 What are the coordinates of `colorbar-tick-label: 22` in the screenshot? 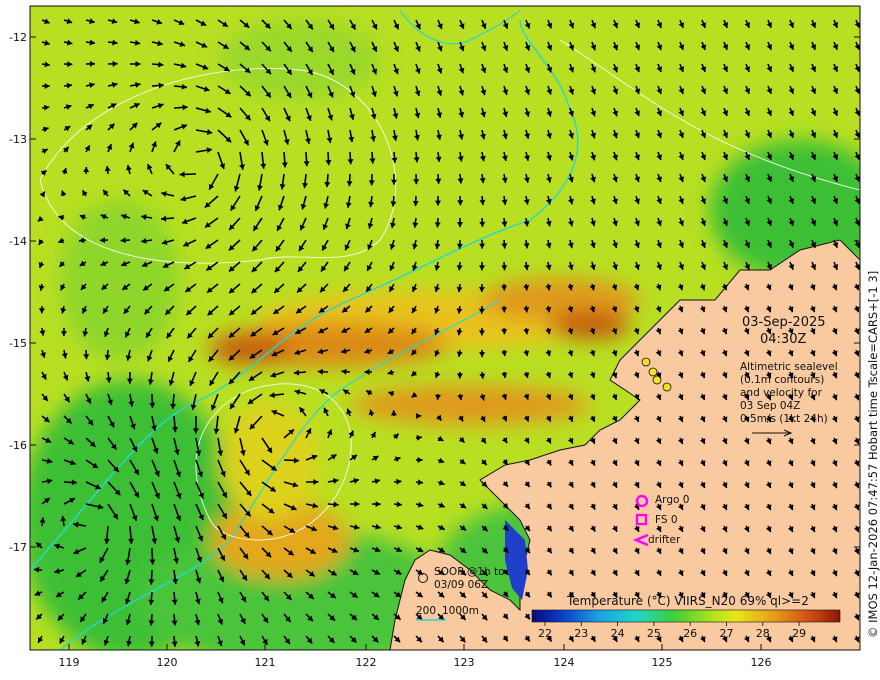 It's located at (545, 633).